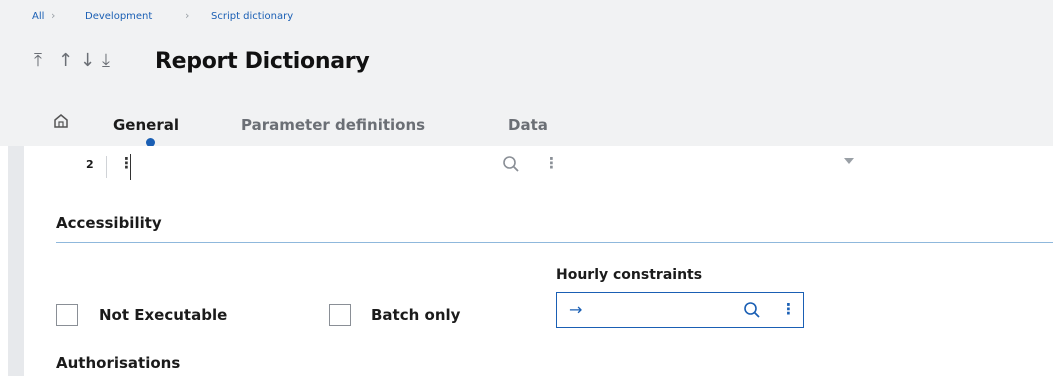  Describe the element at coordinates (252, 16) in the screenshot. I see `breadcrumb-script-dictionary-link: Script dictionary` at that location.